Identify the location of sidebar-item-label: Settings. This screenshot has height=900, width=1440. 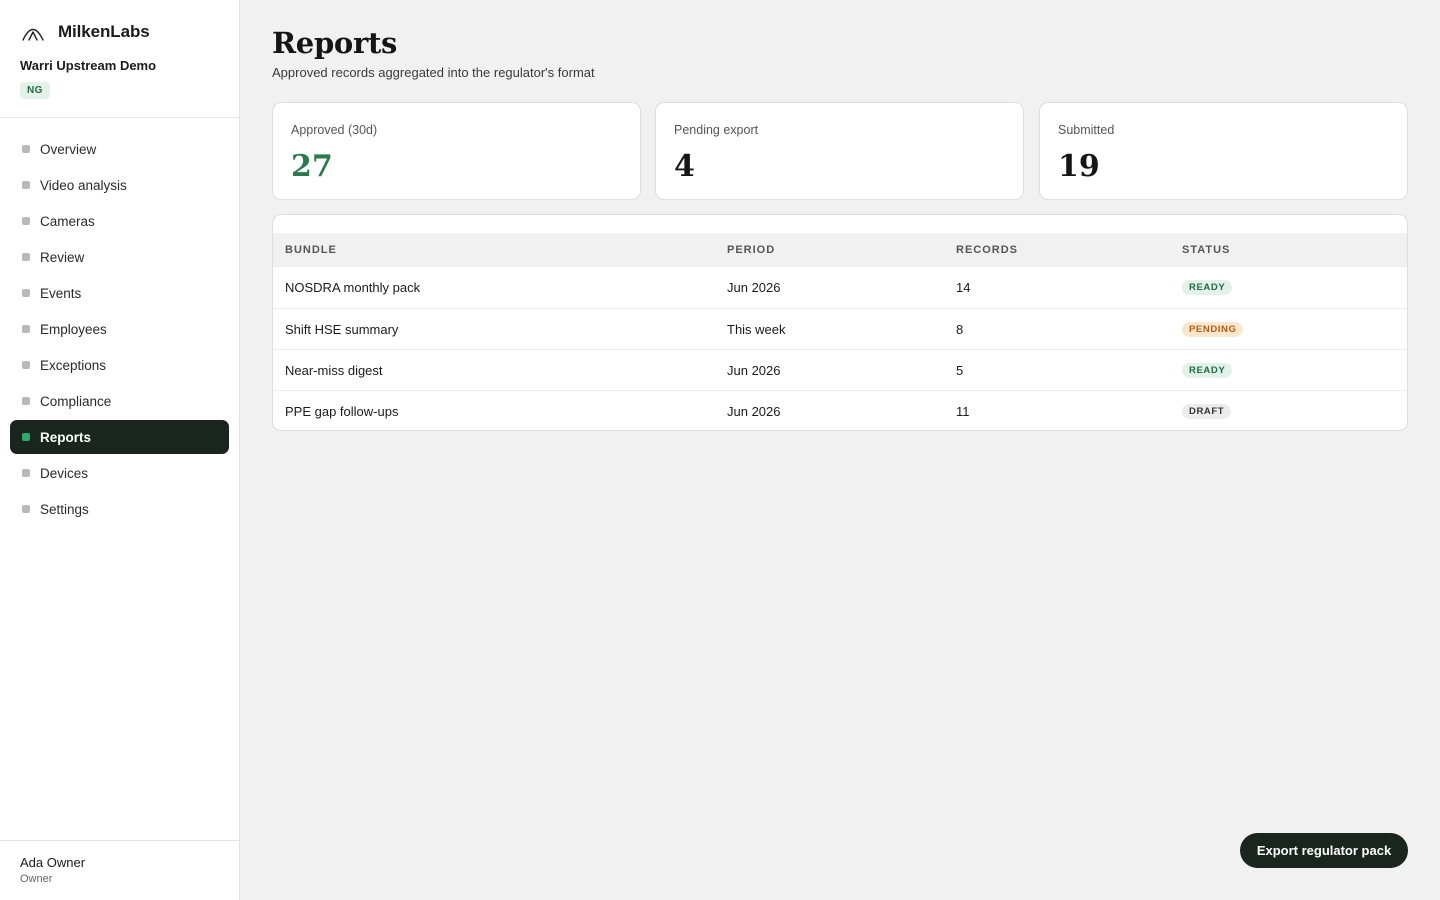
(64, 509).